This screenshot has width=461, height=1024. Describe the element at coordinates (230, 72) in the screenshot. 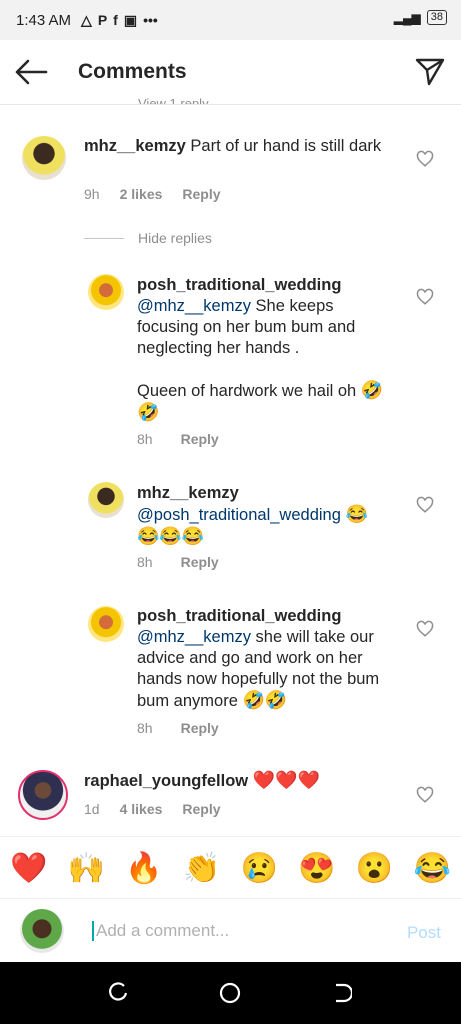

I see `comments-header: Comments` at that location.